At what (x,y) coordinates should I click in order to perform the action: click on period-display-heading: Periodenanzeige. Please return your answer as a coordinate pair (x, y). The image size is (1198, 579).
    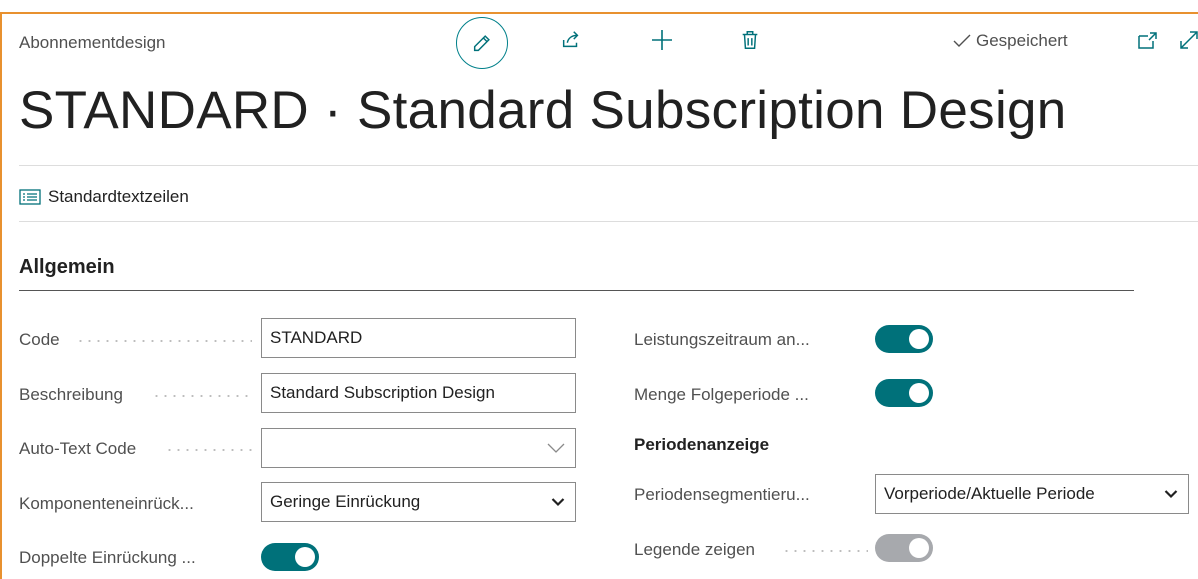
    Looking at the image, I should click on (702, 444).